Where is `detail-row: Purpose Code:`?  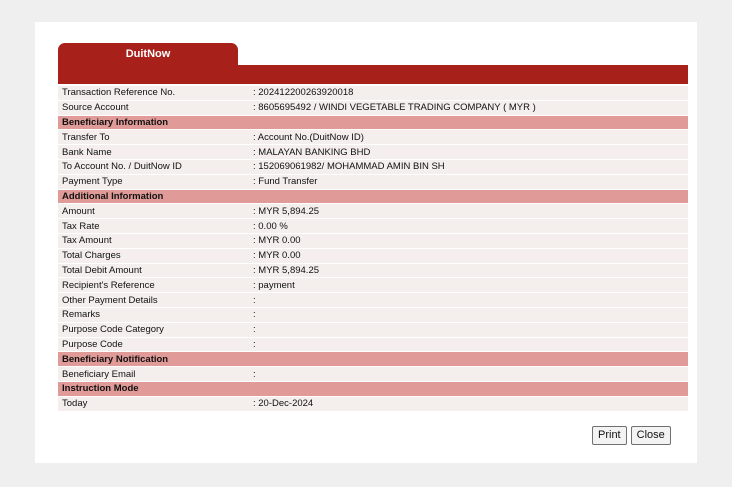 detail-row: Purpose Code: is located at coordinates (373, 345).